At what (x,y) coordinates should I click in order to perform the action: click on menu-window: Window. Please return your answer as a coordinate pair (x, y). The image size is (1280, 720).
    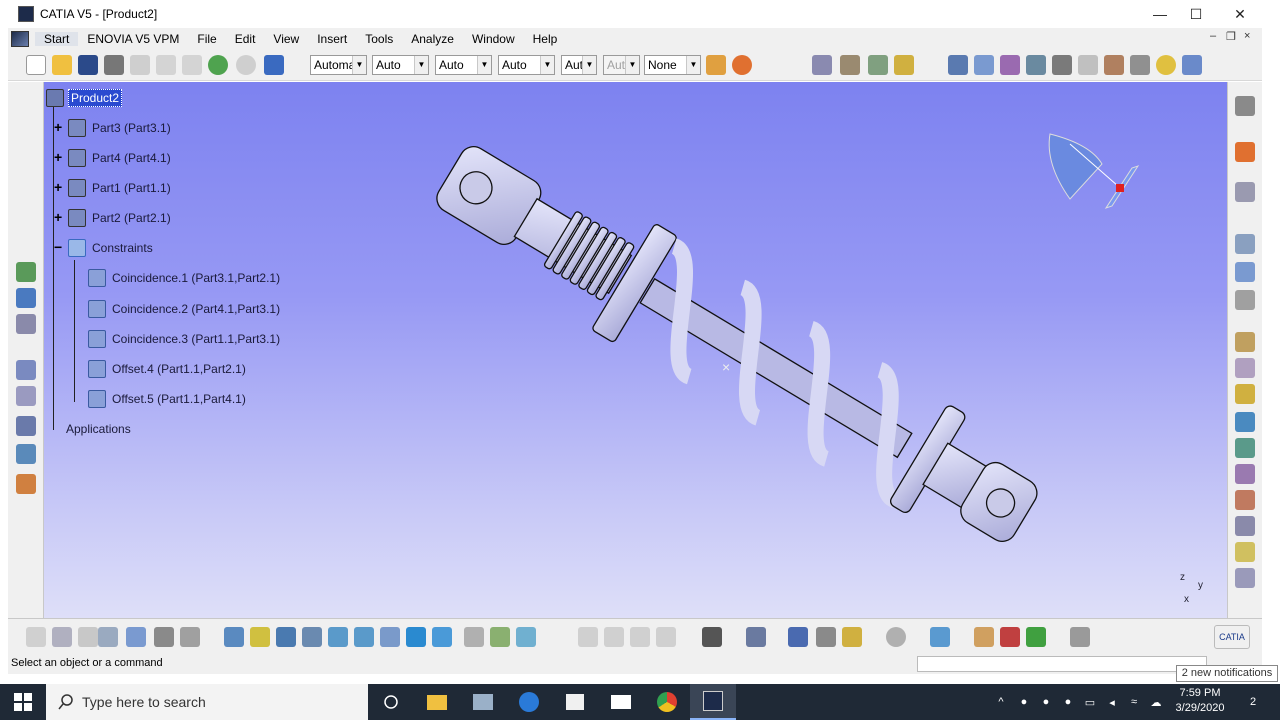
    Looking at the image, I should click on (493, 39).